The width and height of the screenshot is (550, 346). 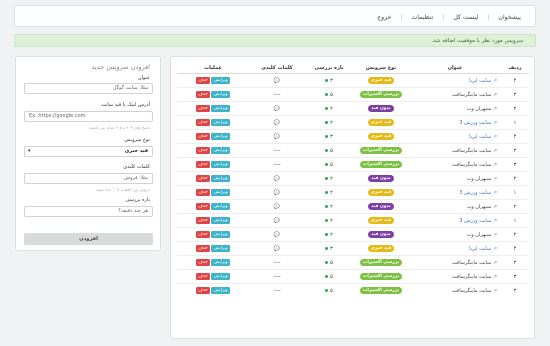 I want to click on nav-item-list: لیست کل, so click(x=465, y=17).